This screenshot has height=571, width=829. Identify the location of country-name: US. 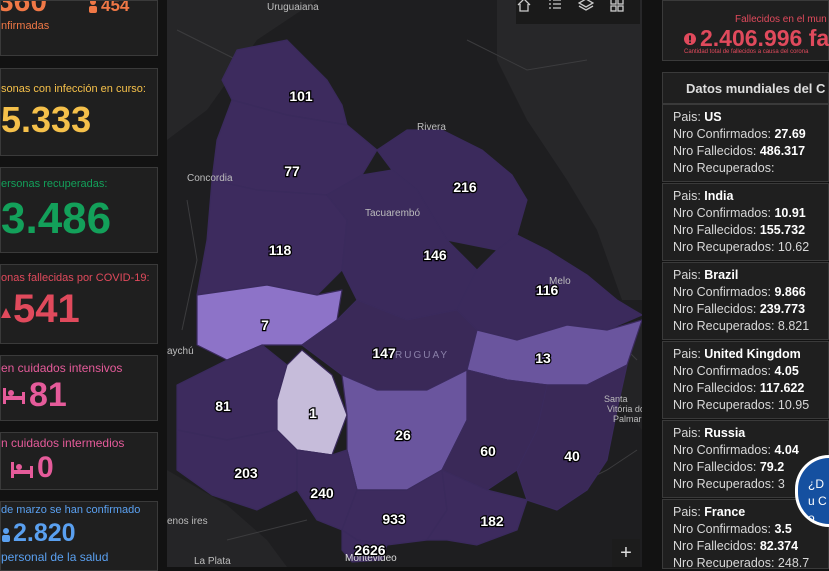
(713, 117).